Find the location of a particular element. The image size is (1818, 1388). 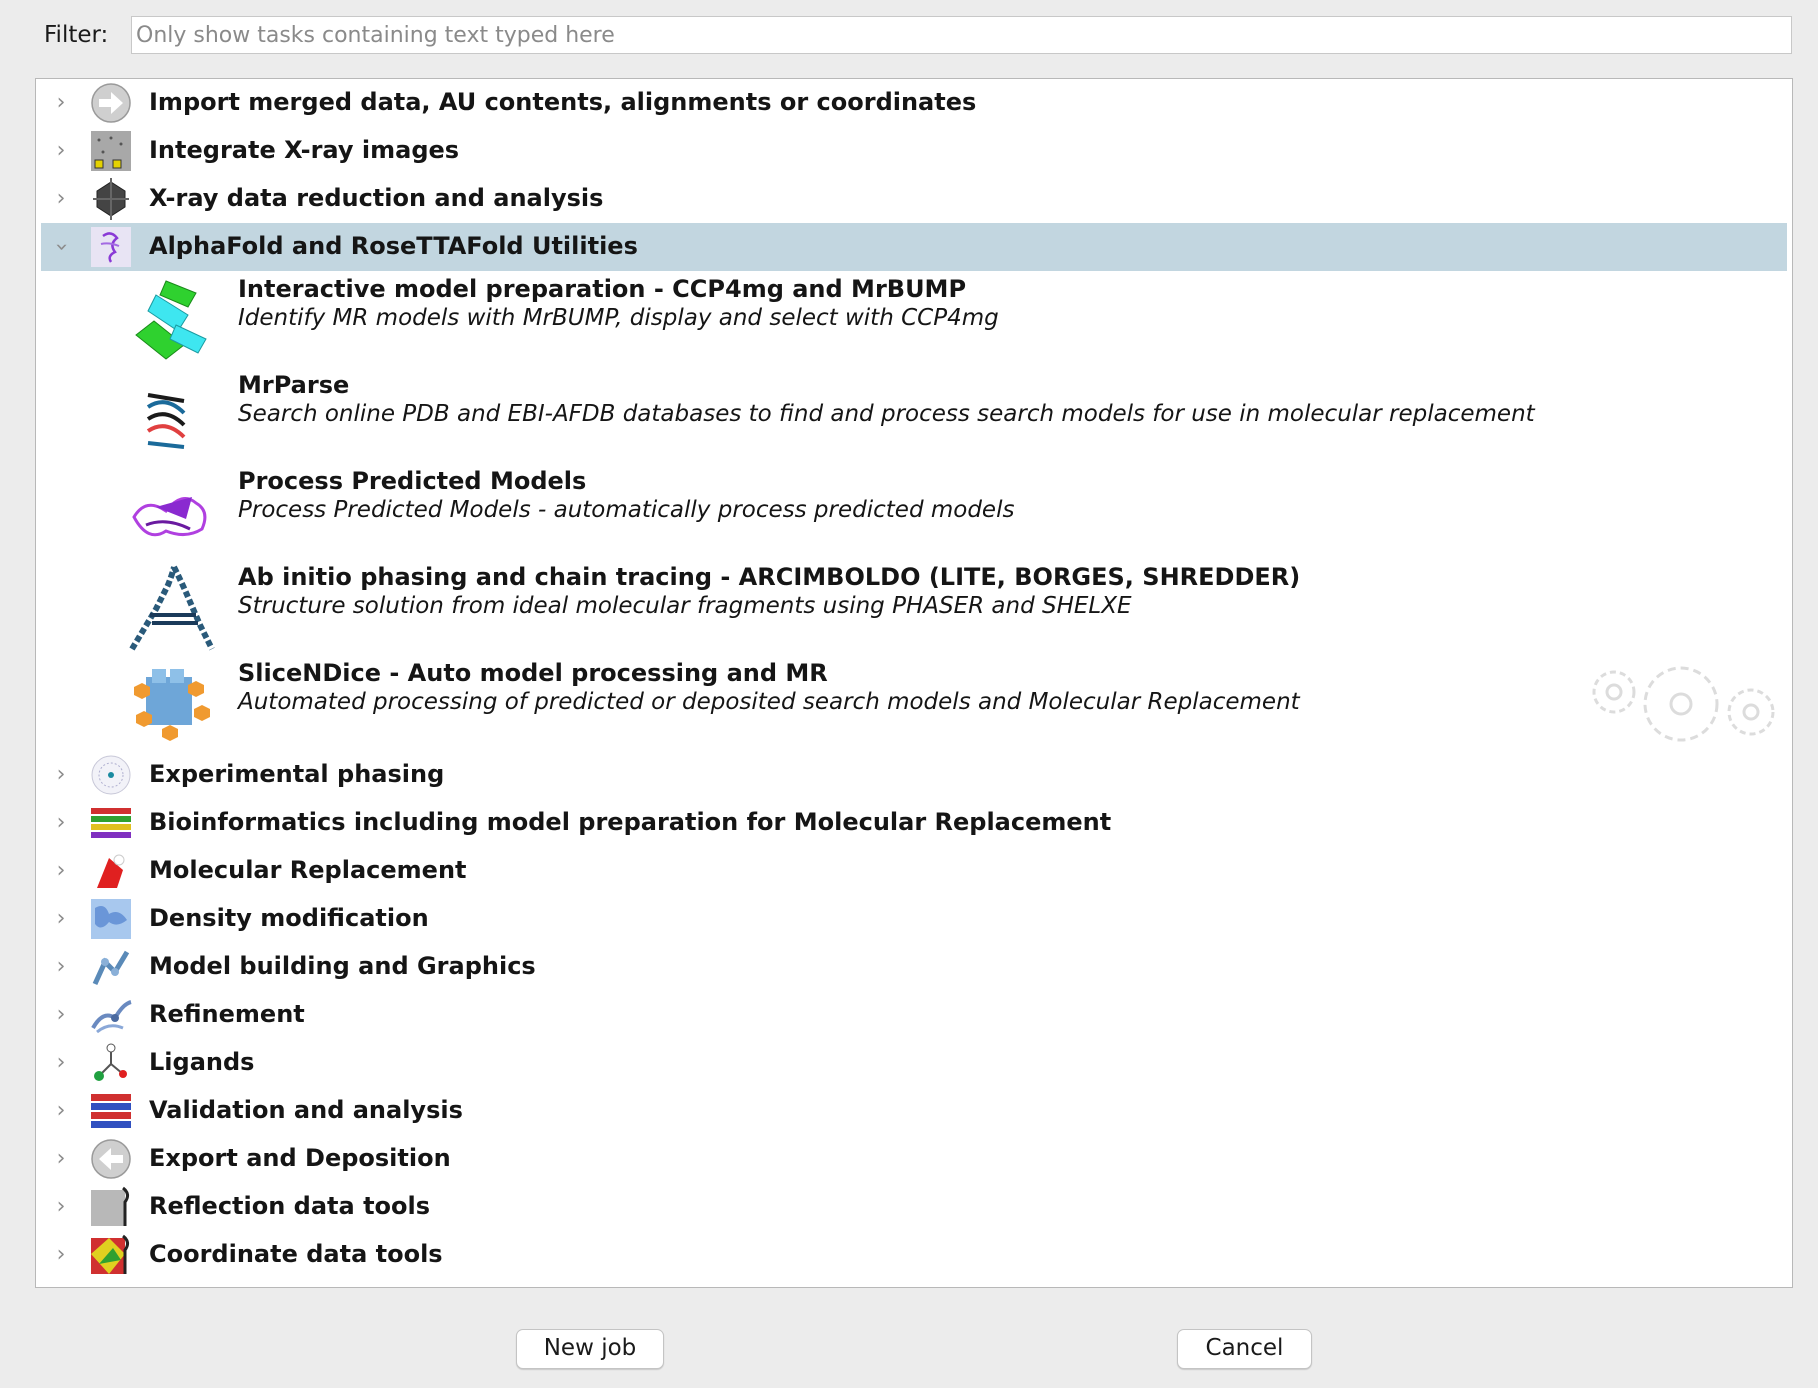

model-building-icon is located at coordinates (111, 968).